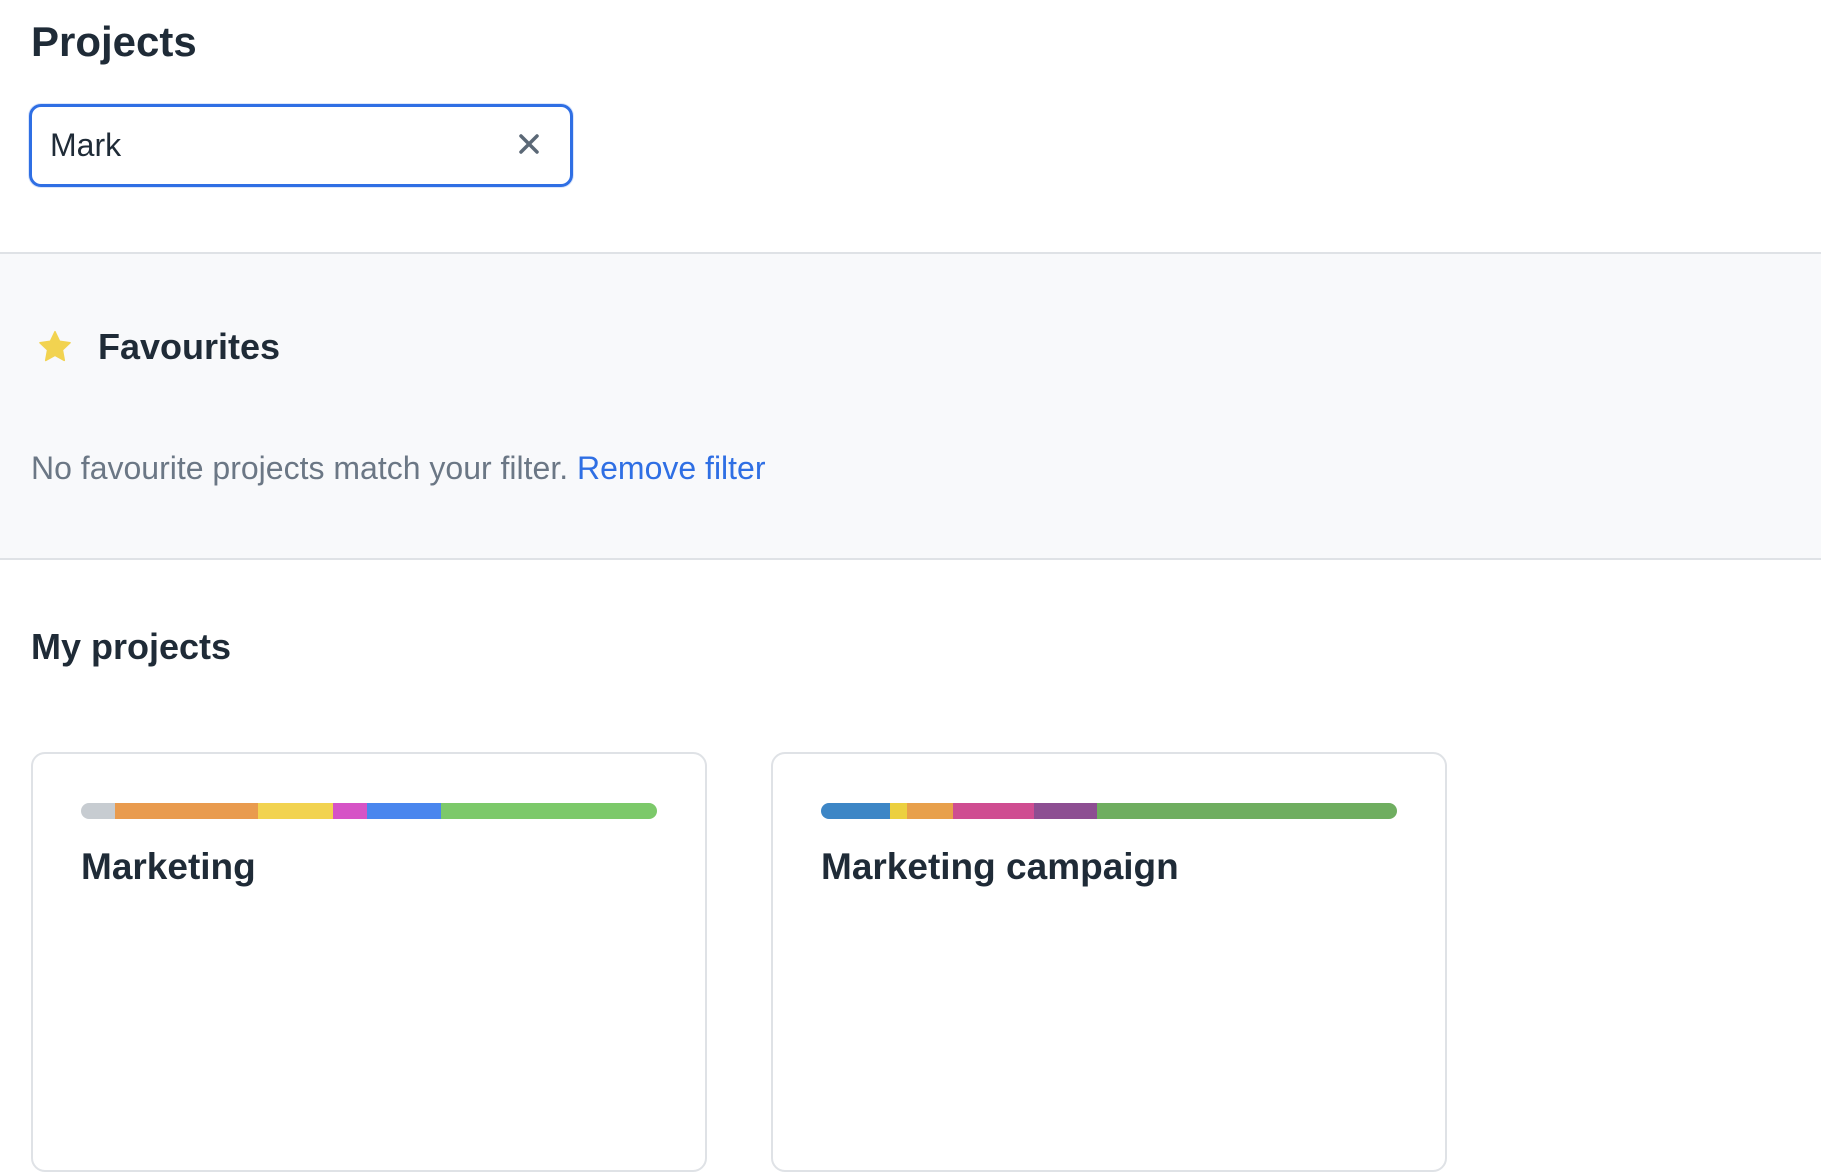 The width and height of the screenshot is (1821, 1172). Describe the element at coordinates (369, 962) in the screenshot. I see `project-card-marketing: Marketing` at that location.